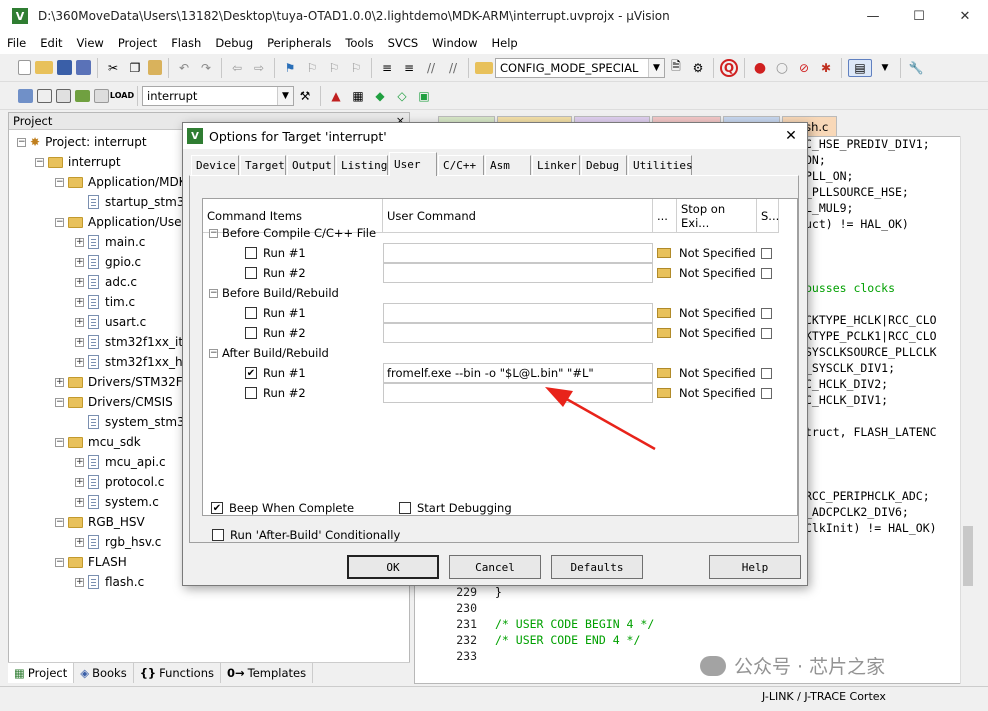 This screenshot has height=711, width=988. What do you see at coordinates (186, 43) in the screenshot?
I see `menu-flash: Flash` at bounding box center [186, 43].